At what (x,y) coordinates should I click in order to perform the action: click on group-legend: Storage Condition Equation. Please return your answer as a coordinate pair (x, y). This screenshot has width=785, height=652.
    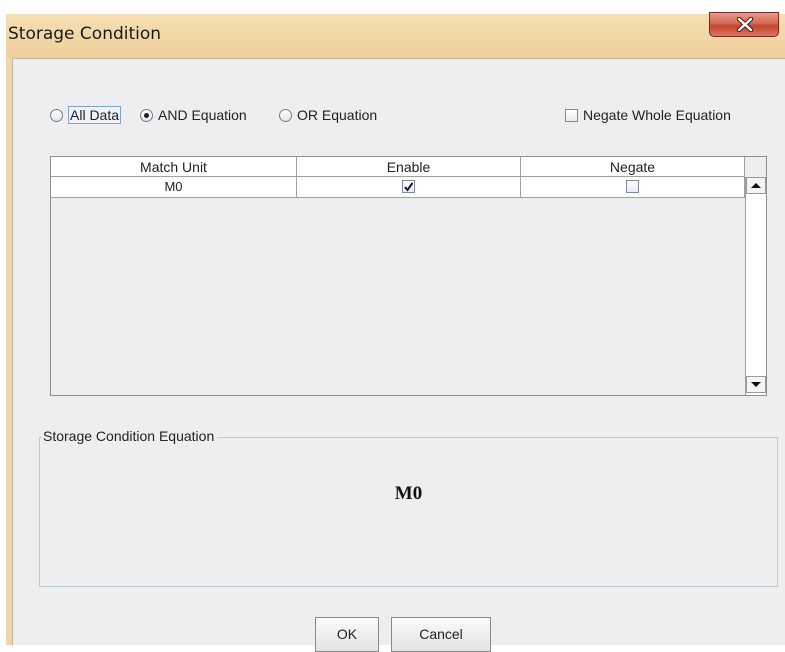
    Looking at the image, I should click on (130, 436).